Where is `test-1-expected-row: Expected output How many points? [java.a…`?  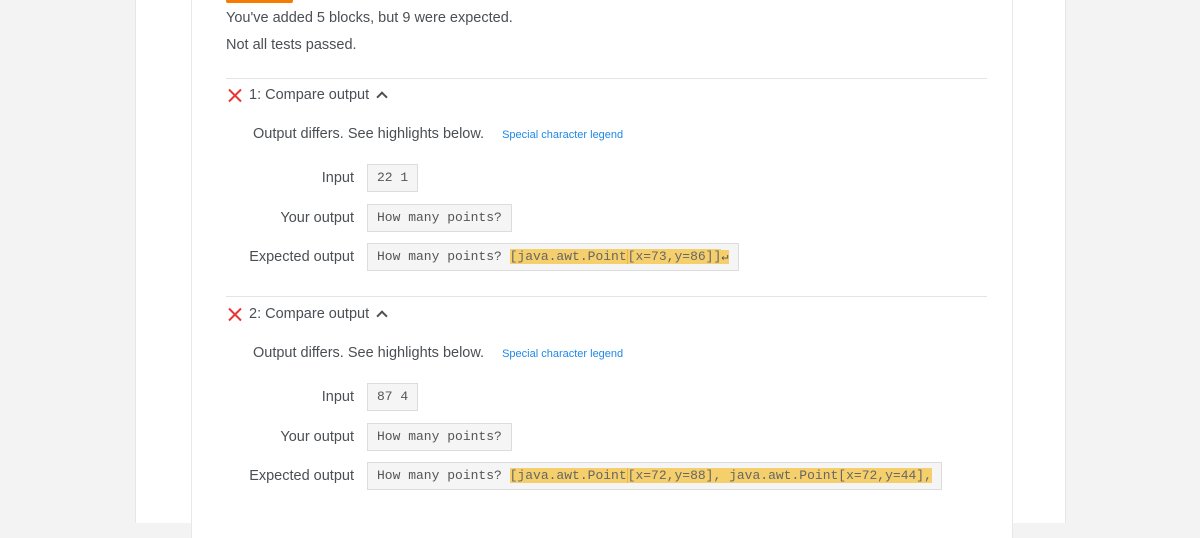 test-1-expected-row: Expected output How many points? [java.a… is located at coordinates (602, 257).